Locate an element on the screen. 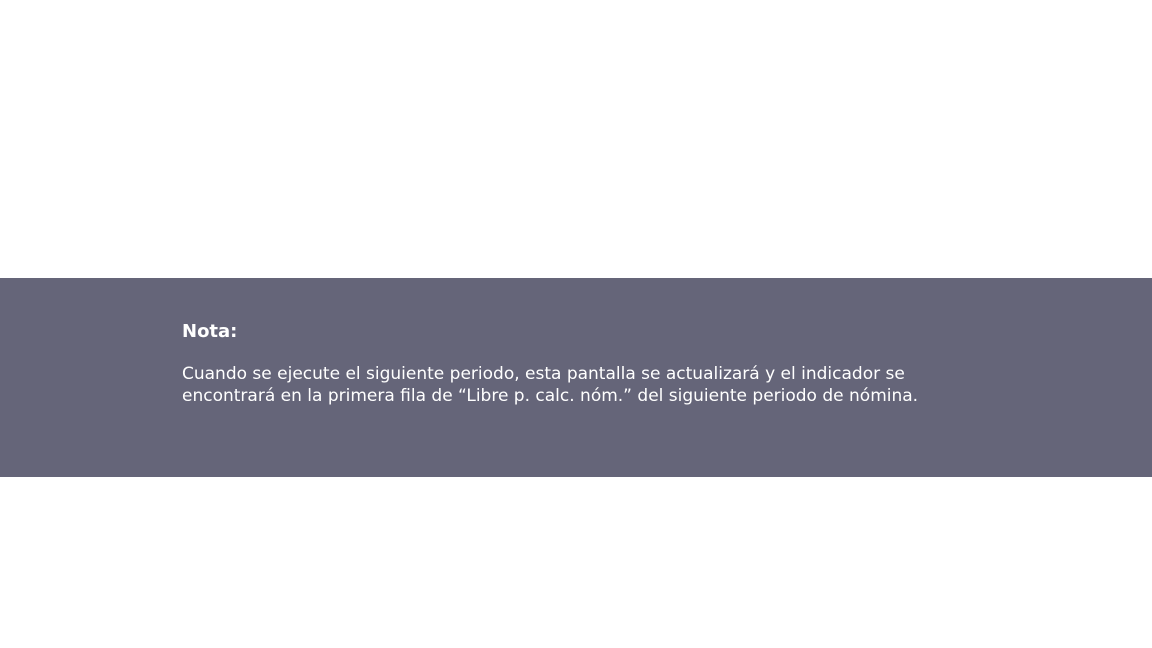 This screenshot has width=1152, height=648. note-title: Nota: is located at coordinates (210, 331).